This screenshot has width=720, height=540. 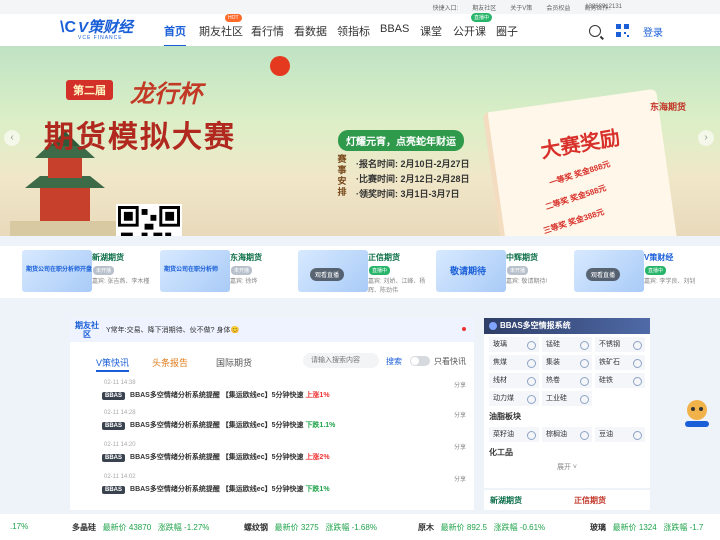 What do you see at coordinates (514, 434) in the screenshot?
I see `commodity-cell: 菜籽油` at bounding box center [514, 434].